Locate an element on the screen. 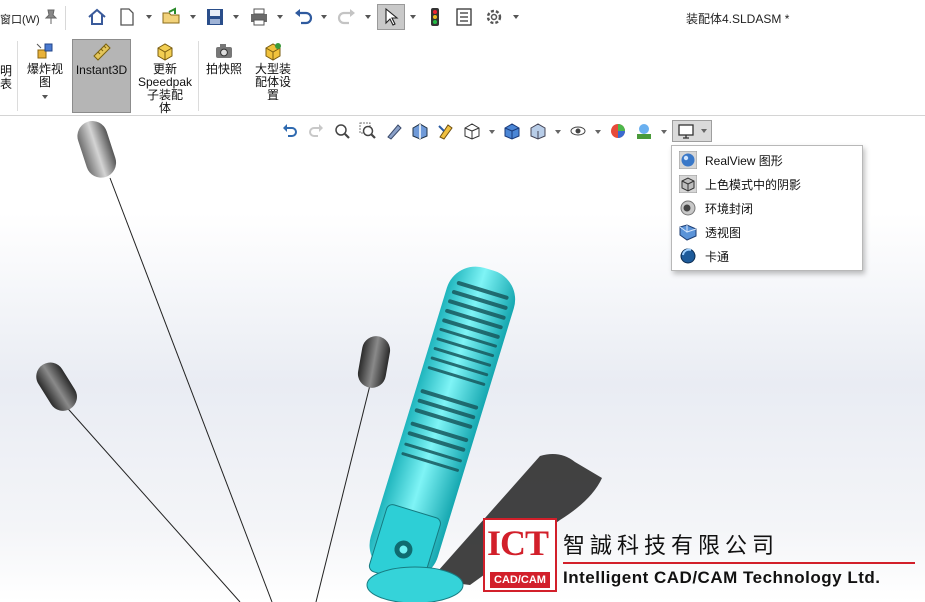 The image size is (925, 602). take-snapshot-button: 拍快照 is located at coordinates (224, 76).